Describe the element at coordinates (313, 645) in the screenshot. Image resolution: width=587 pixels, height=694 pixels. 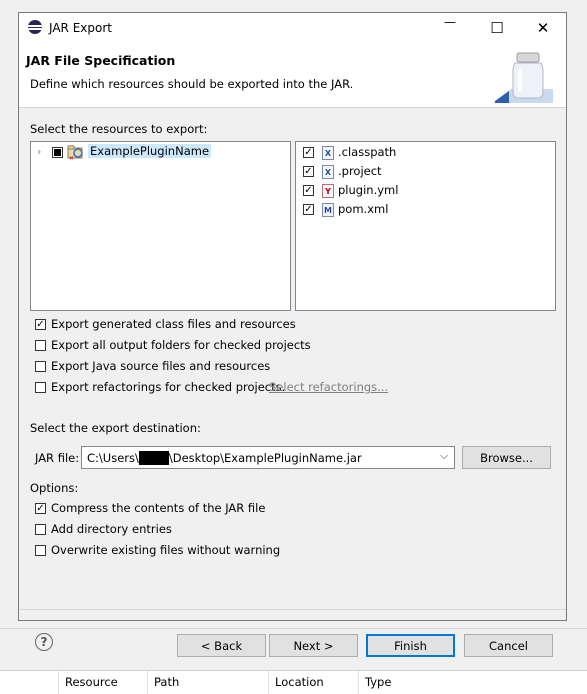
I see `next-button: Next >` at that location.